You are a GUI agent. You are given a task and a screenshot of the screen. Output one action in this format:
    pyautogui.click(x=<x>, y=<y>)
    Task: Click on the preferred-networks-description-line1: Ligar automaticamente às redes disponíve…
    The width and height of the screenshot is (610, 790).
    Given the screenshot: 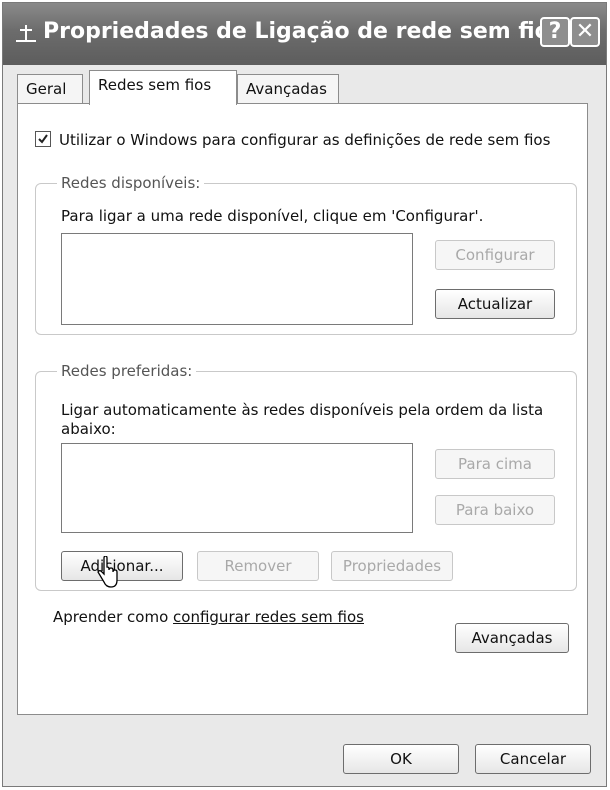 What is the action you would take?
    pyautogui.click(x=302, y=410)
    